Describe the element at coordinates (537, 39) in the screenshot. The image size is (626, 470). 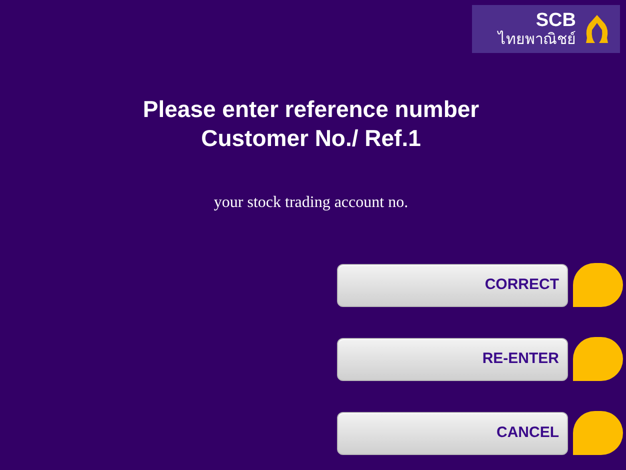
I see `logo-text: ไทยพาณิชย์` at that location.